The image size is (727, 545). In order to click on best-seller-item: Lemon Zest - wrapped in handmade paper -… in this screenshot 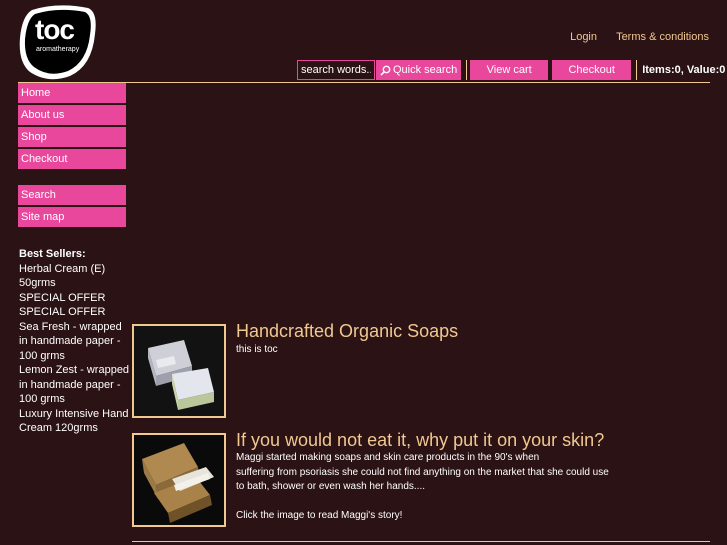, I will do `click(75, 385)`.